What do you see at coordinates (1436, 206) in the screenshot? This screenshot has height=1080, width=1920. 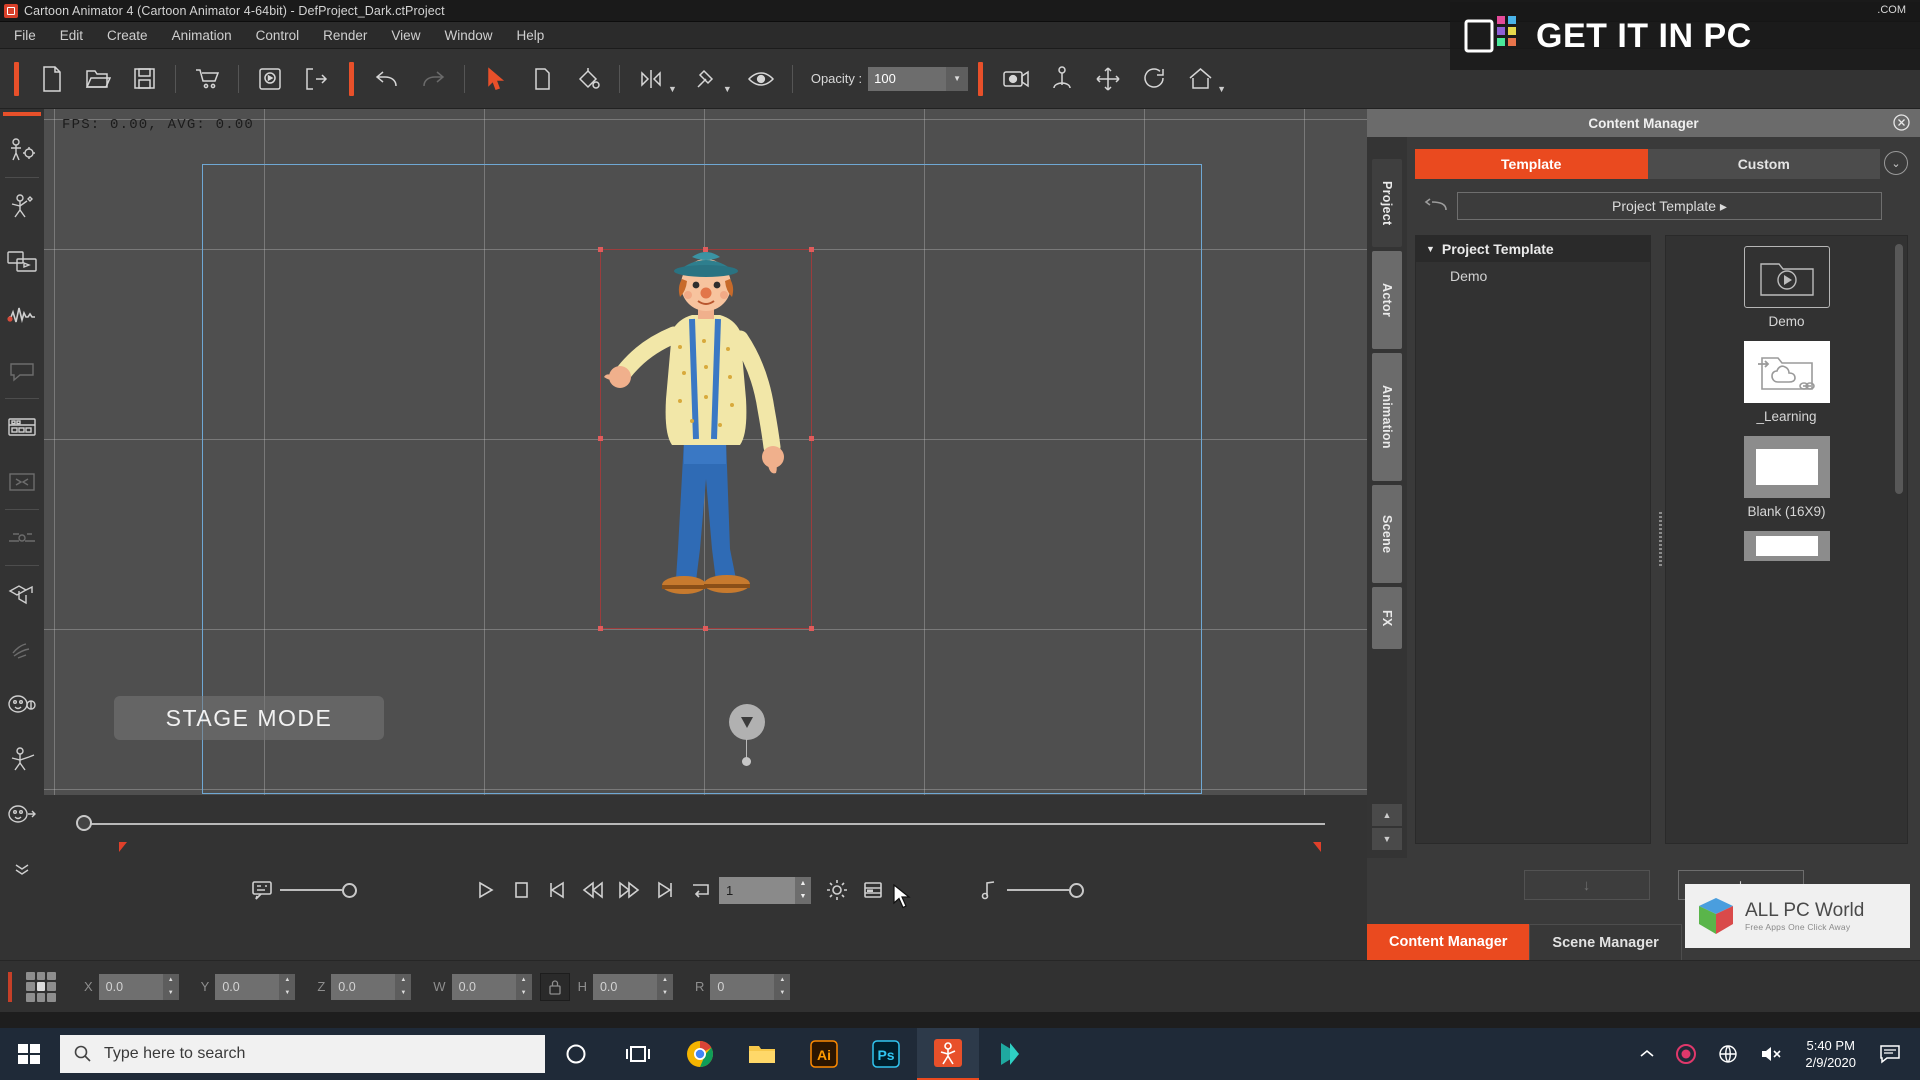 I see `back-icon` at bounding box center [1436, 206].